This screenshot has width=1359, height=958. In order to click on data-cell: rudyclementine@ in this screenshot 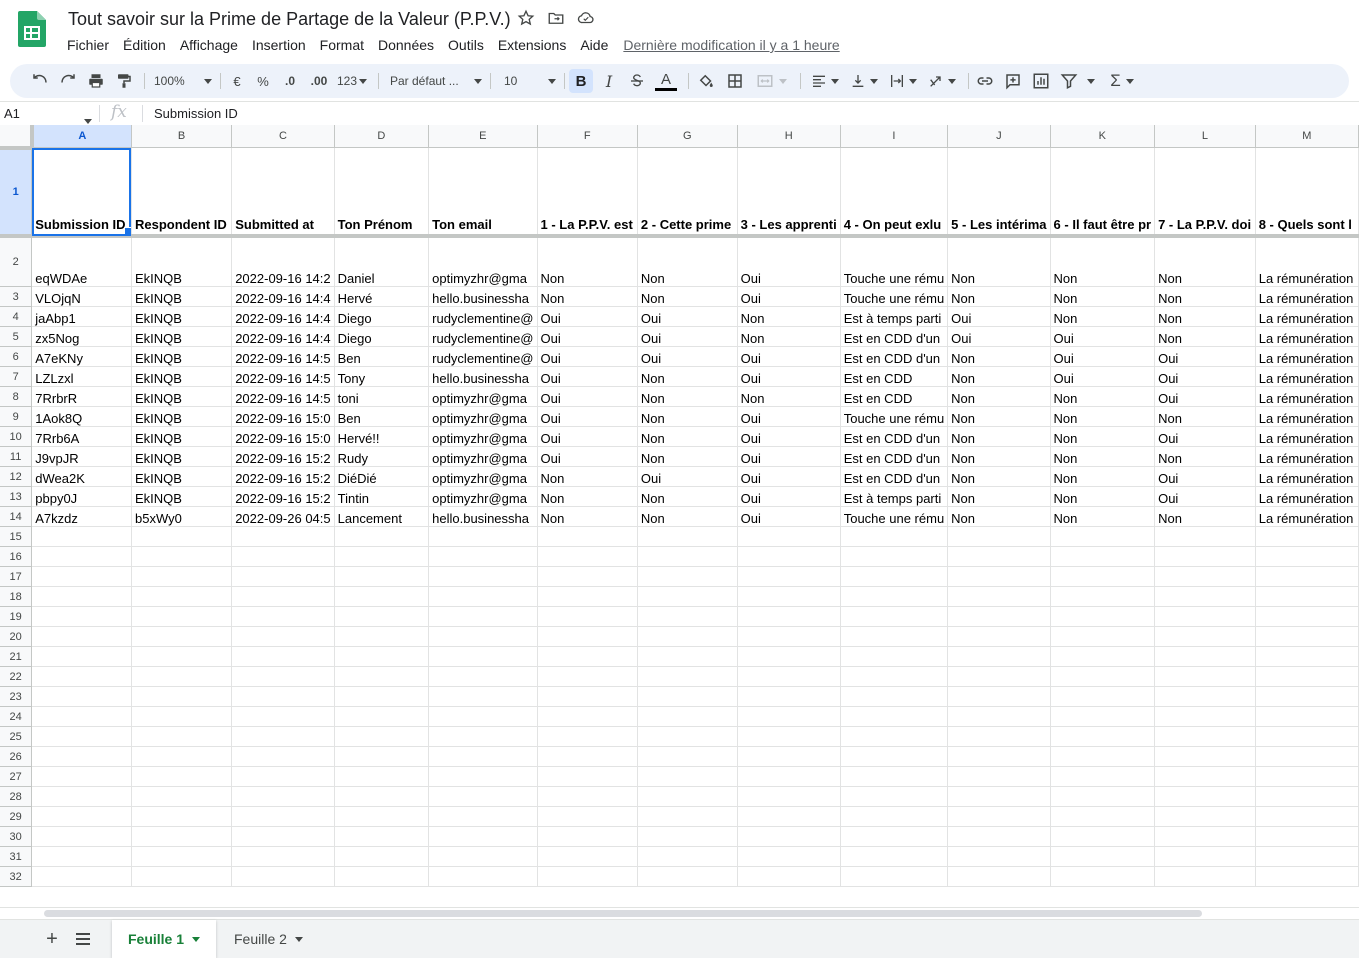, I will do `click(483, 316)`.